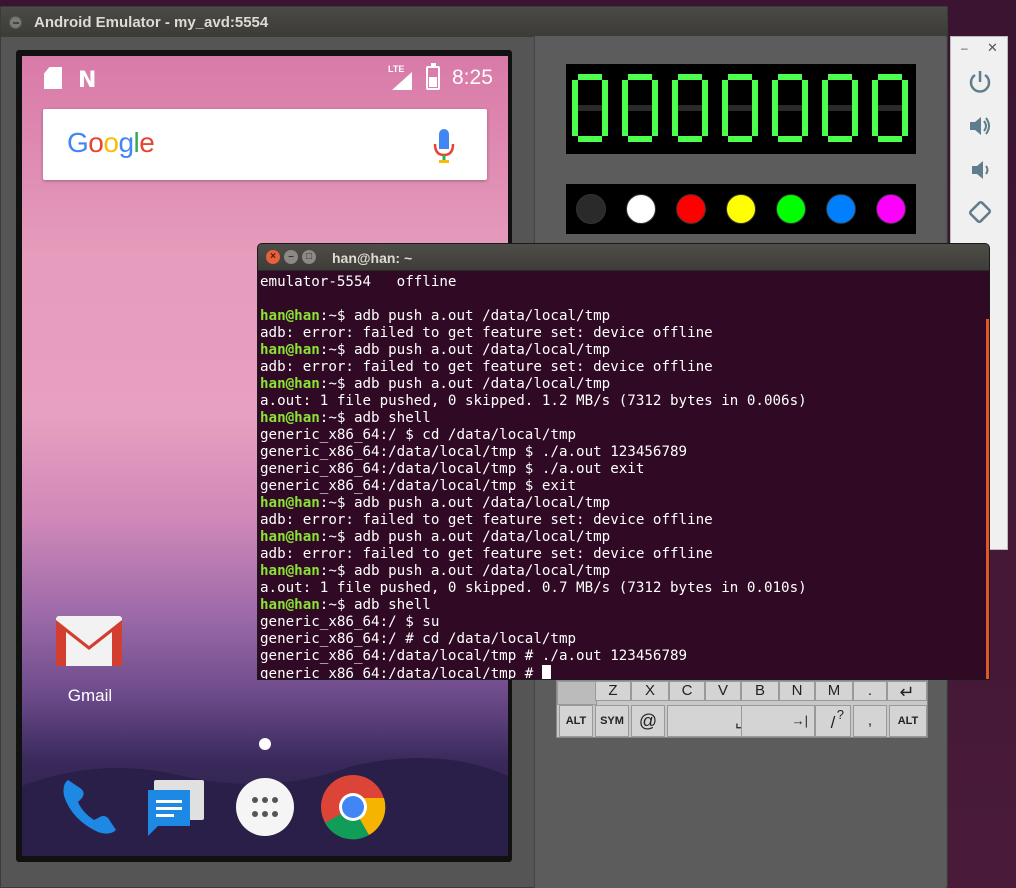  I want to click on key-alt-right: ALT, so click(908, 721).